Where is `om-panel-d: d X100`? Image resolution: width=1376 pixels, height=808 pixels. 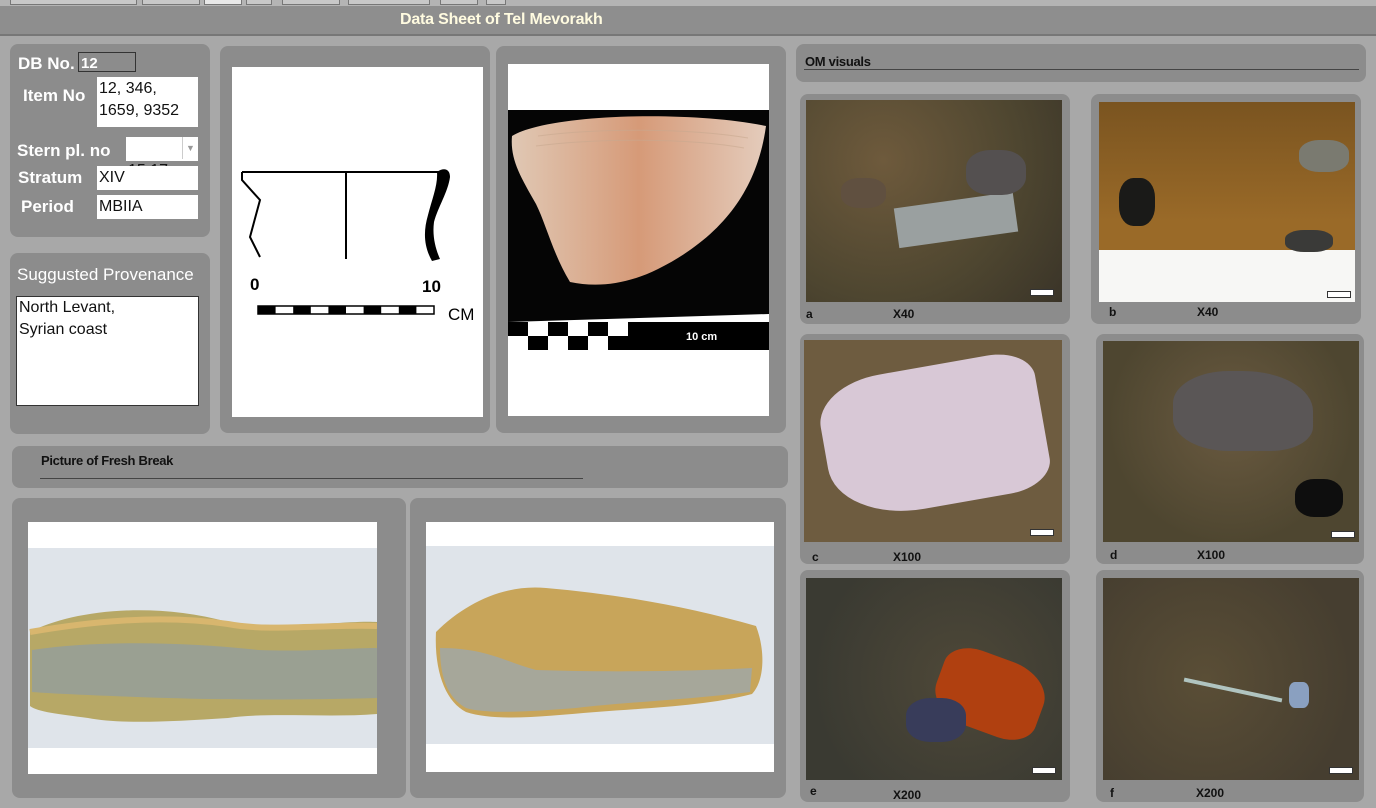 om-panel-d: d X100 is located at coordinates (1230, 449).